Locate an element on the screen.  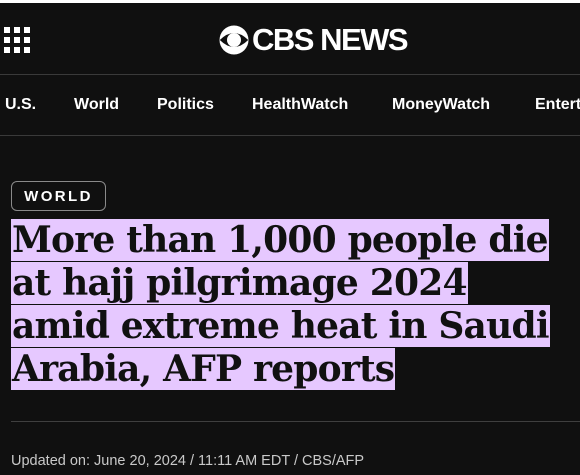
section-badge-label: WORLD is located at coordinates (58, 196).